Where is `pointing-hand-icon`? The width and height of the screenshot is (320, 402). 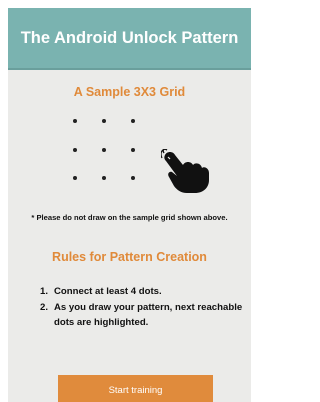
pointing-hand-icon is located at coordinates (185, 171).